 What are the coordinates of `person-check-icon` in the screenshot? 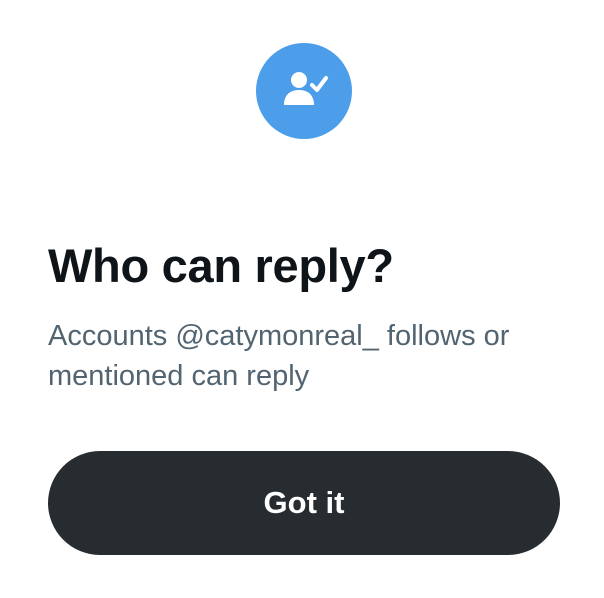 It's located at (304, 91).